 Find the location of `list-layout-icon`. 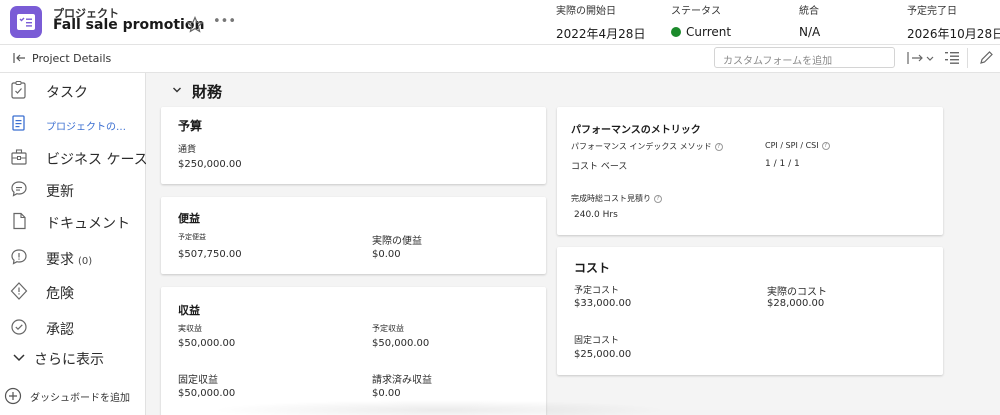

list-layout-icon is located at coordinates (952, 58).